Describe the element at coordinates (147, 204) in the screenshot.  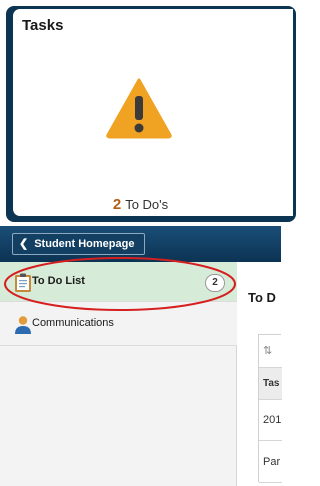
I see `todo-count-label: To Do's` at that location.